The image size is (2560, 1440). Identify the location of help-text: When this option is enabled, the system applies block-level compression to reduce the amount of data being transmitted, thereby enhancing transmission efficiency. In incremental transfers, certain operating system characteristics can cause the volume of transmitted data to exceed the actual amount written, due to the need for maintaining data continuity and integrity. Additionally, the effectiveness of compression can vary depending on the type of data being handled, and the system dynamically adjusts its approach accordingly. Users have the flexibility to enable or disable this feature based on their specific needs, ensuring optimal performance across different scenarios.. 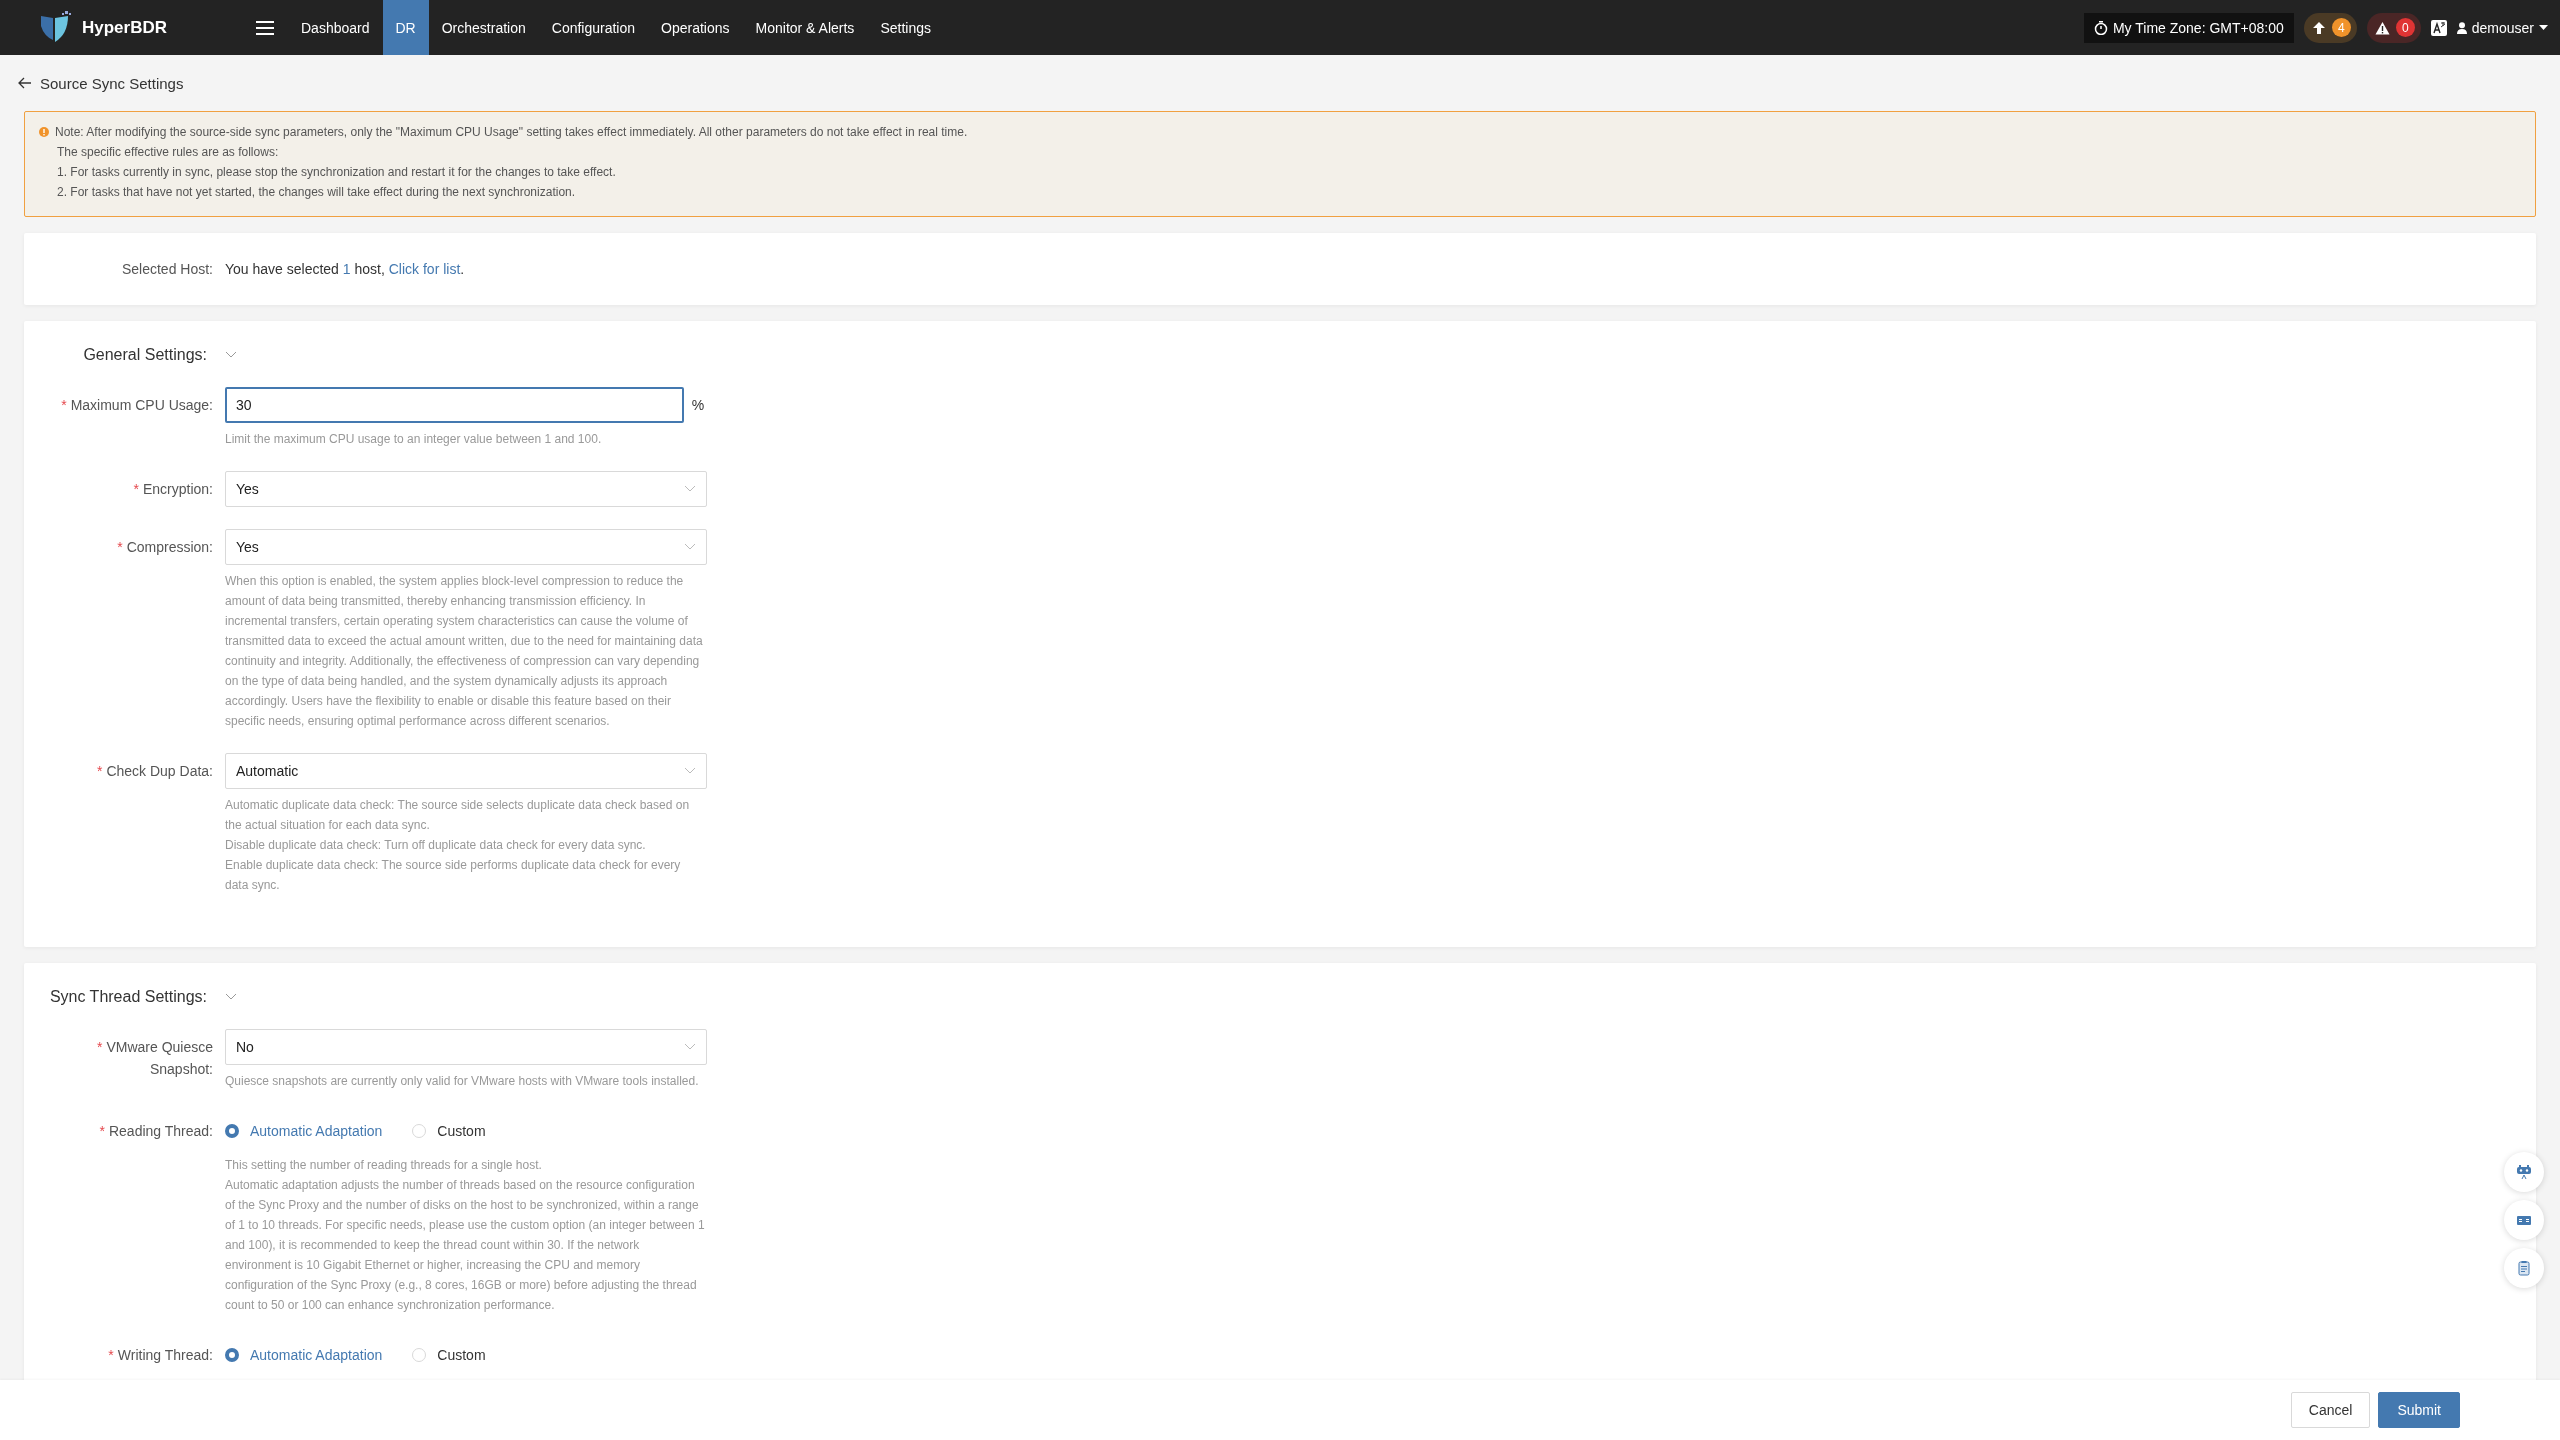
(464, 651).